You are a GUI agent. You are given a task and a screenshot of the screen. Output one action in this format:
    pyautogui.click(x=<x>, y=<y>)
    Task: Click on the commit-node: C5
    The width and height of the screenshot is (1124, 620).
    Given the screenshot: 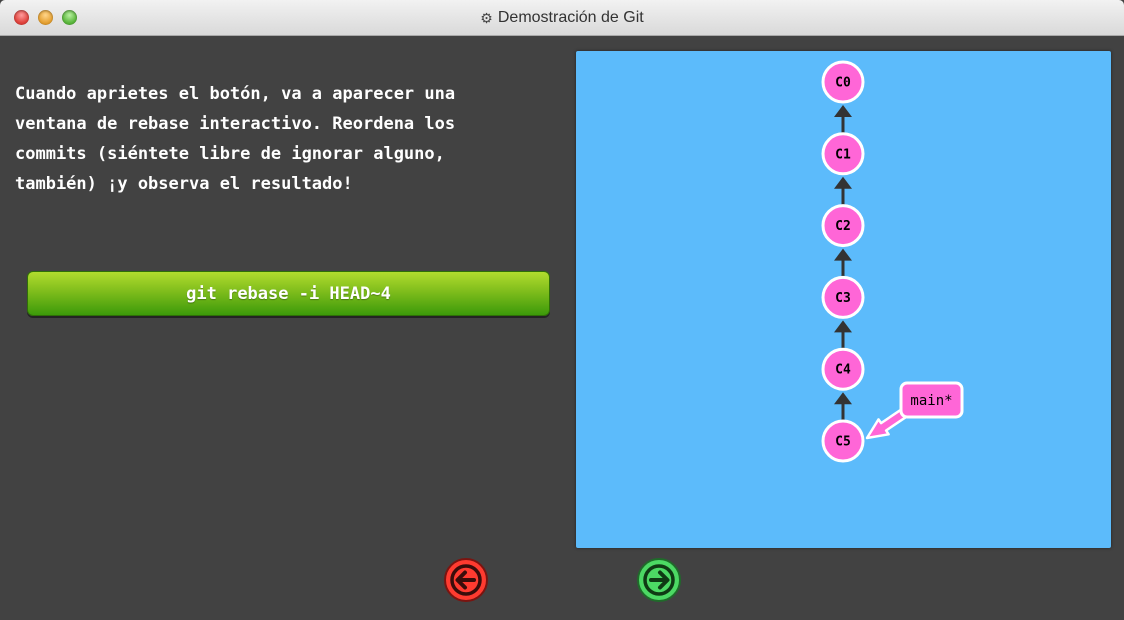 What is the action you would take?
    pyautogui.click(x=843, y=441)
    